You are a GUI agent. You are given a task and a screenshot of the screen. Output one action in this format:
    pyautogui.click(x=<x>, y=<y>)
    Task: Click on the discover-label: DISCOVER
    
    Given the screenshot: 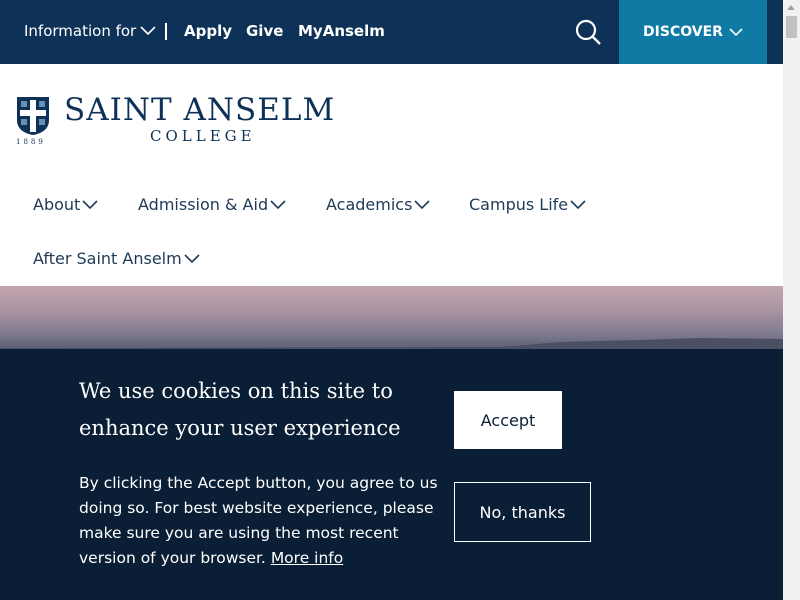 What is the action you would take?
    pyautogui.click(x=683, y=32)
    